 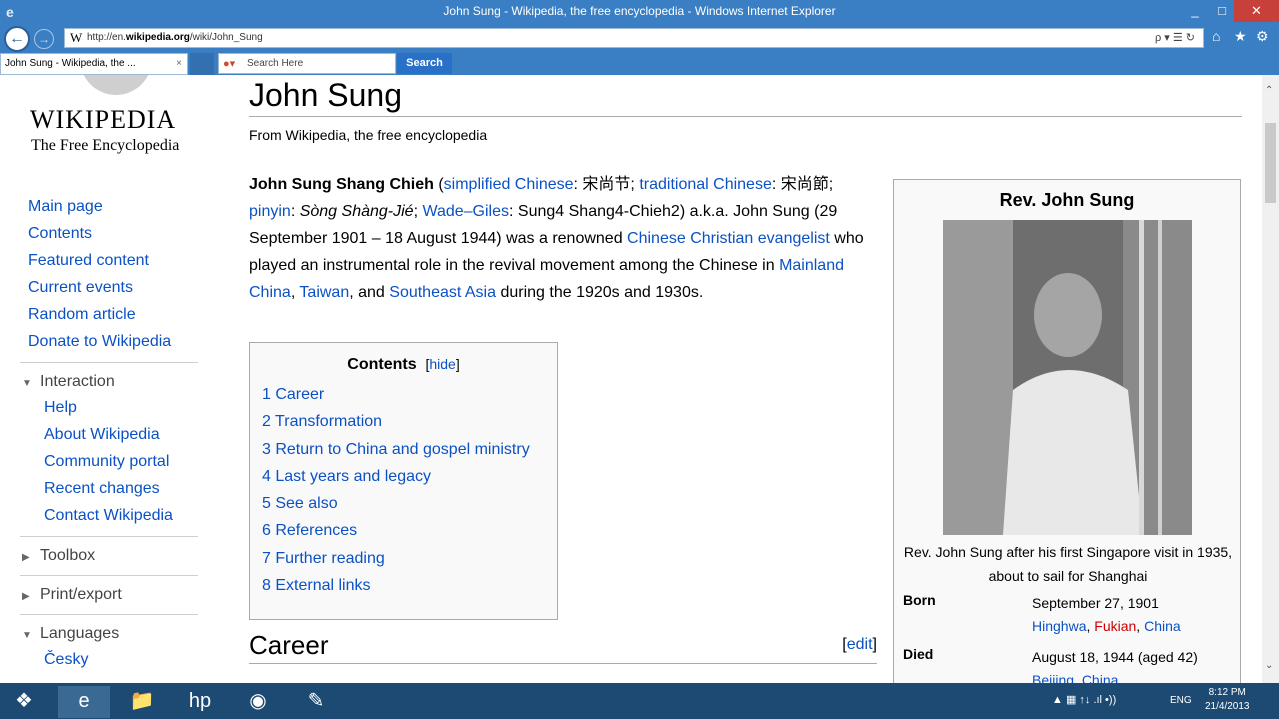 What do you see at coordinates (270, 211) in the screenshot?
I see `link-pinyin: pinyin` at bounding box center [270, 211].